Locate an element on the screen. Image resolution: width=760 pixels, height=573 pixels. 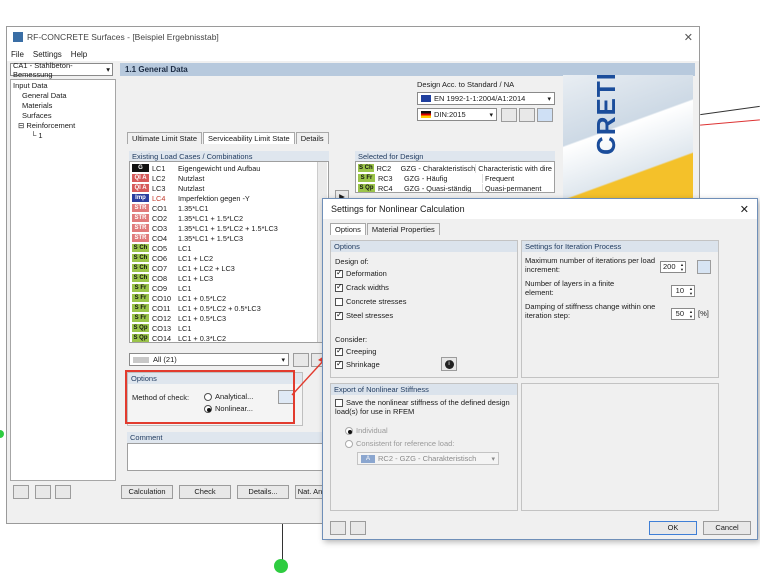
selected-case-row: S Fr RC3 GZG - Häufig Frequent is located at coordinates (455, 178).